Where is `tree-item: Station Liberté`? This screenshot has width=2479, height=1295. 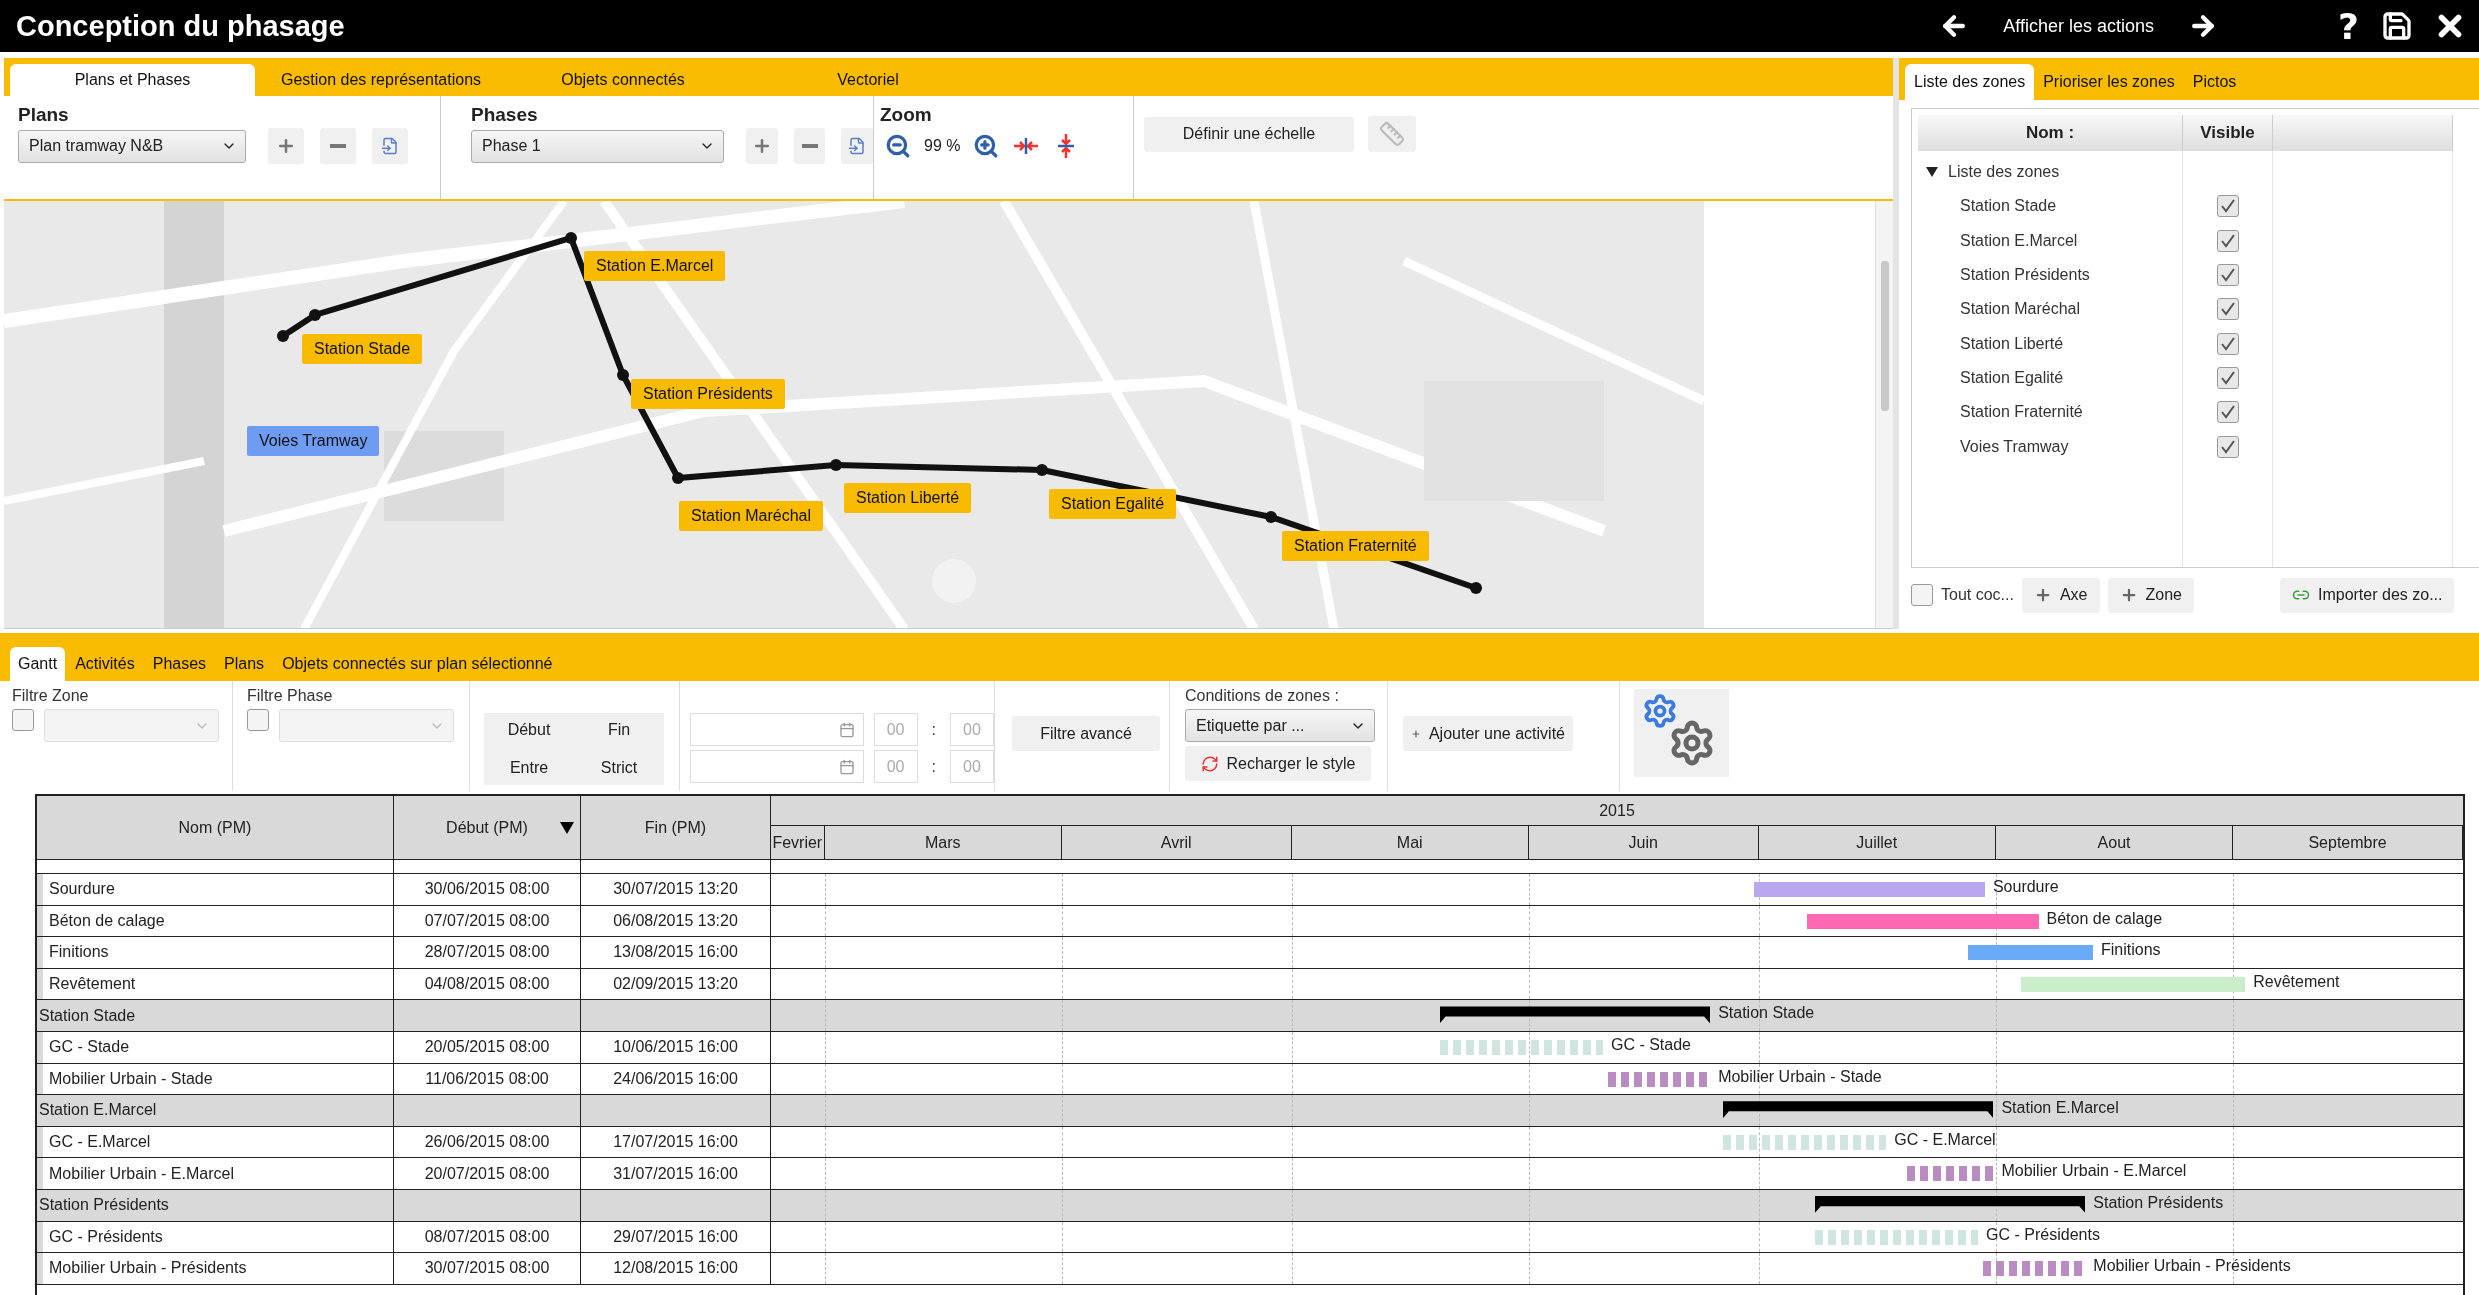 tree-item: Station Liberté is located at coordinates (2012, 343).